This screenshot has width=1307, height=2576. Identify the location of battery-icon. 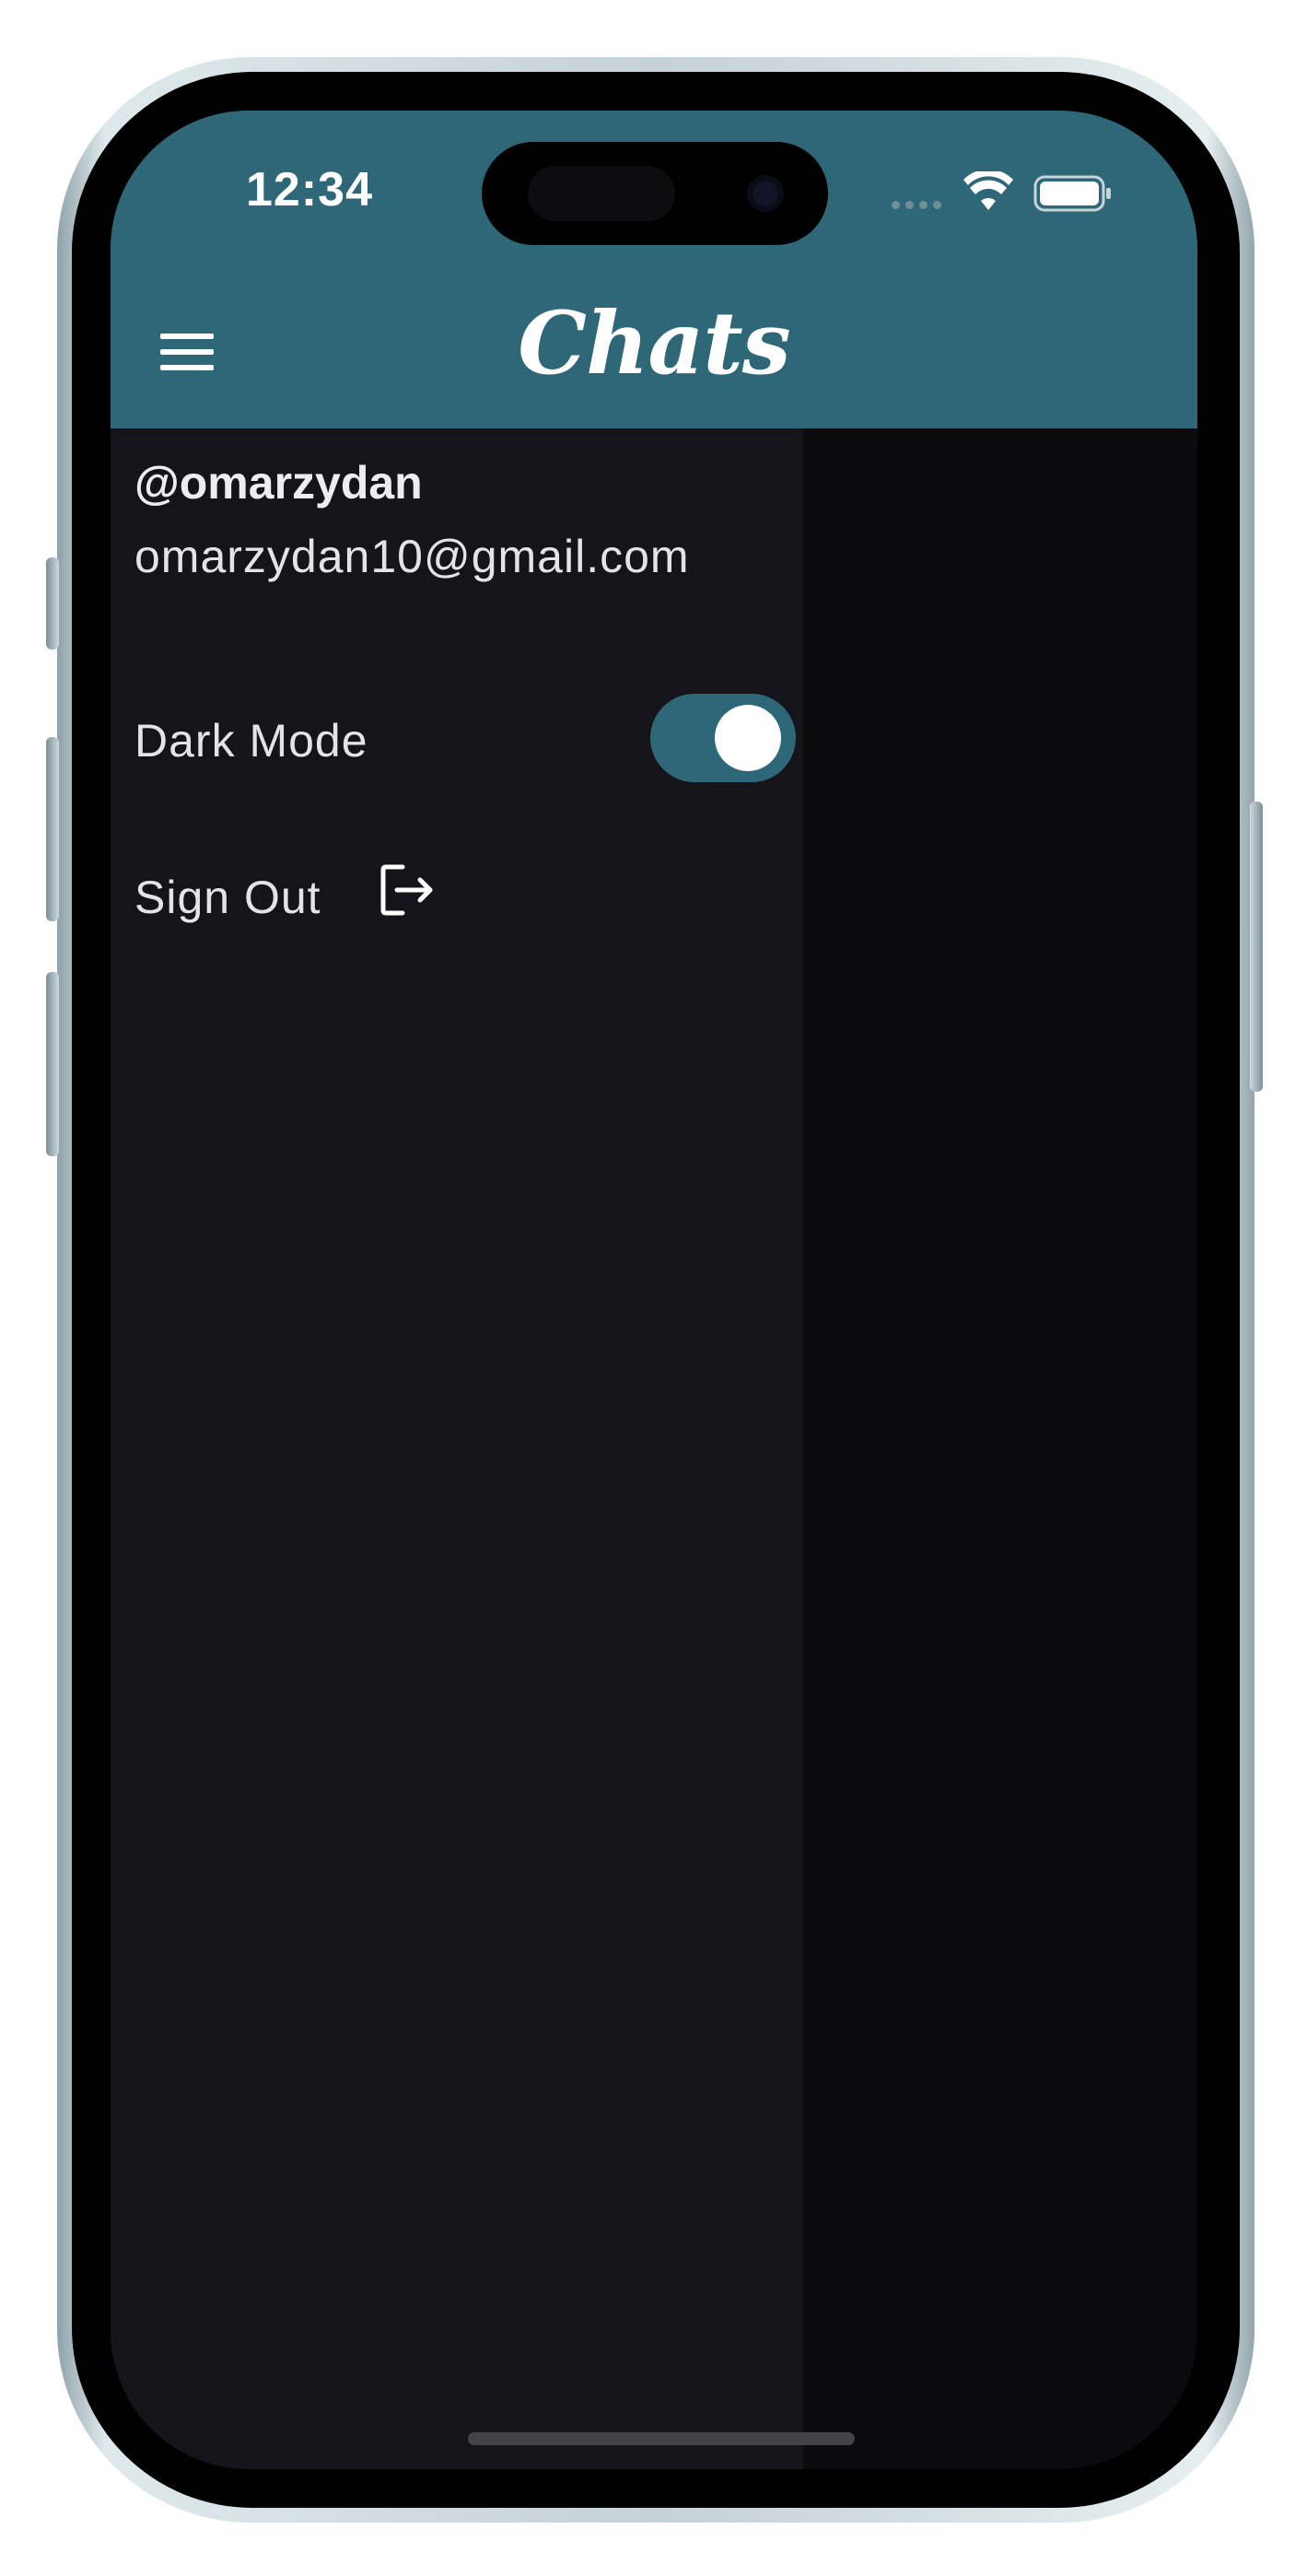
(1072, 193).